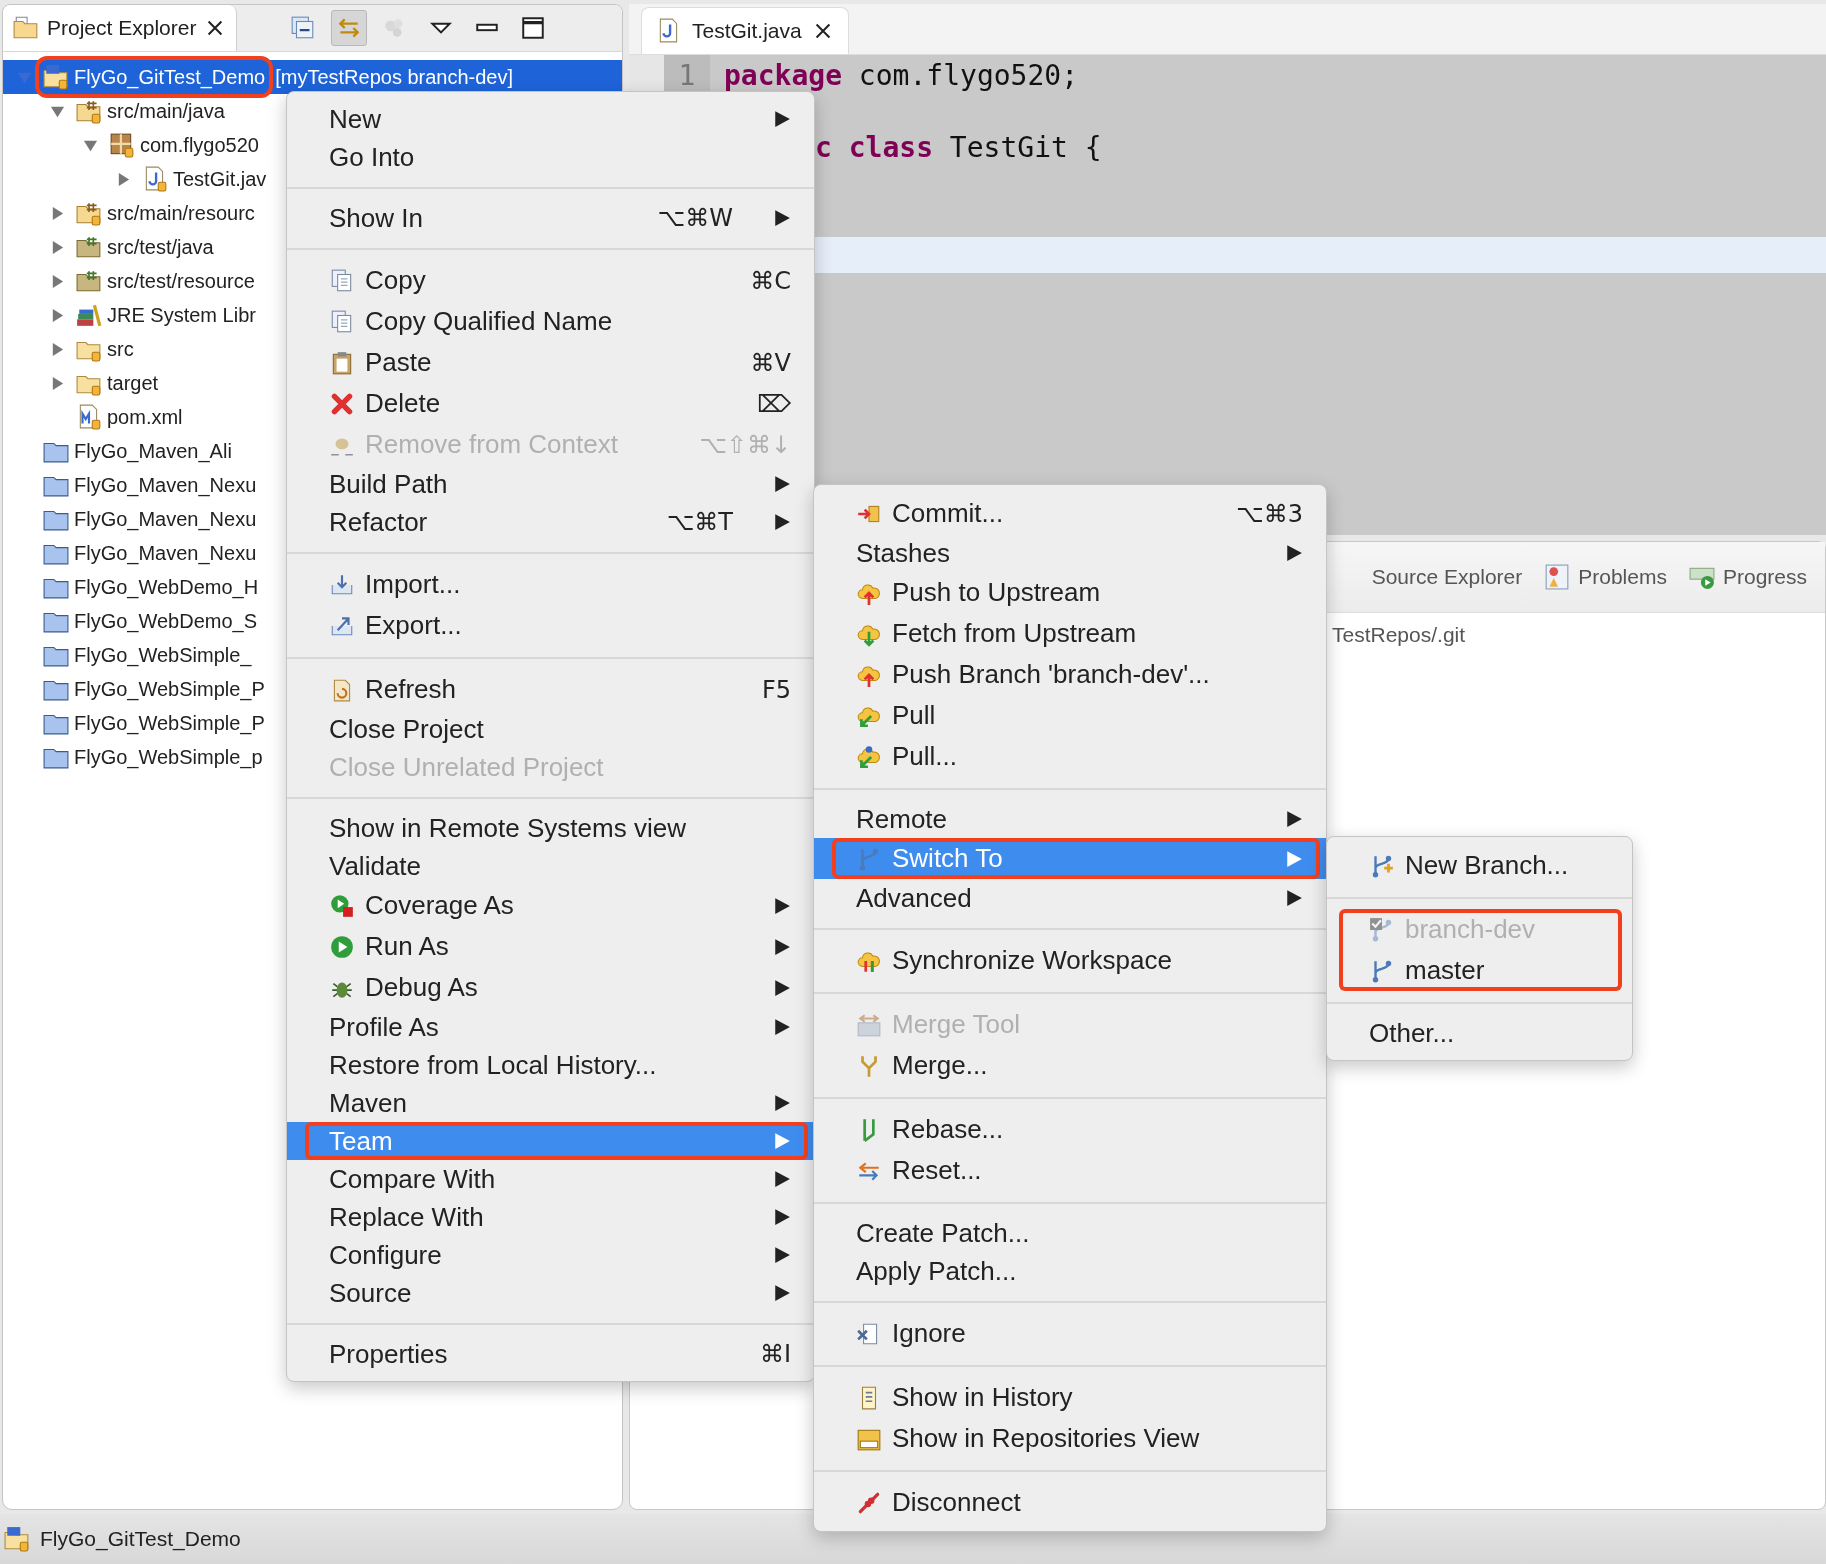 Image resolution: width=1826 pixels, height=1564 pixels. Describe the element at coordinates (958, 147) in the screenshot. I see `code-line: c class TestGit {` at that location.